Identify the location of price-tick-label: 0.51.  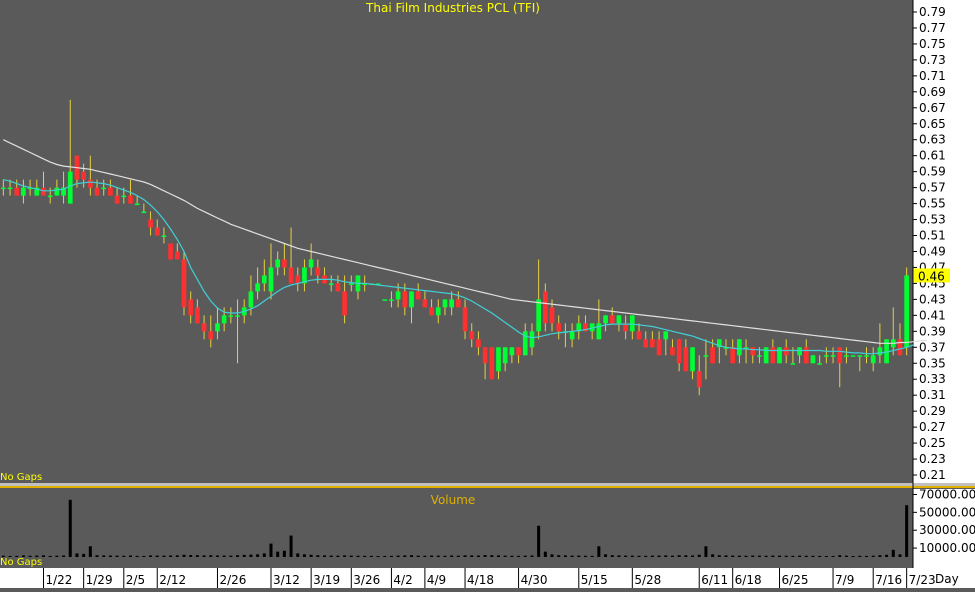
(932, 236).